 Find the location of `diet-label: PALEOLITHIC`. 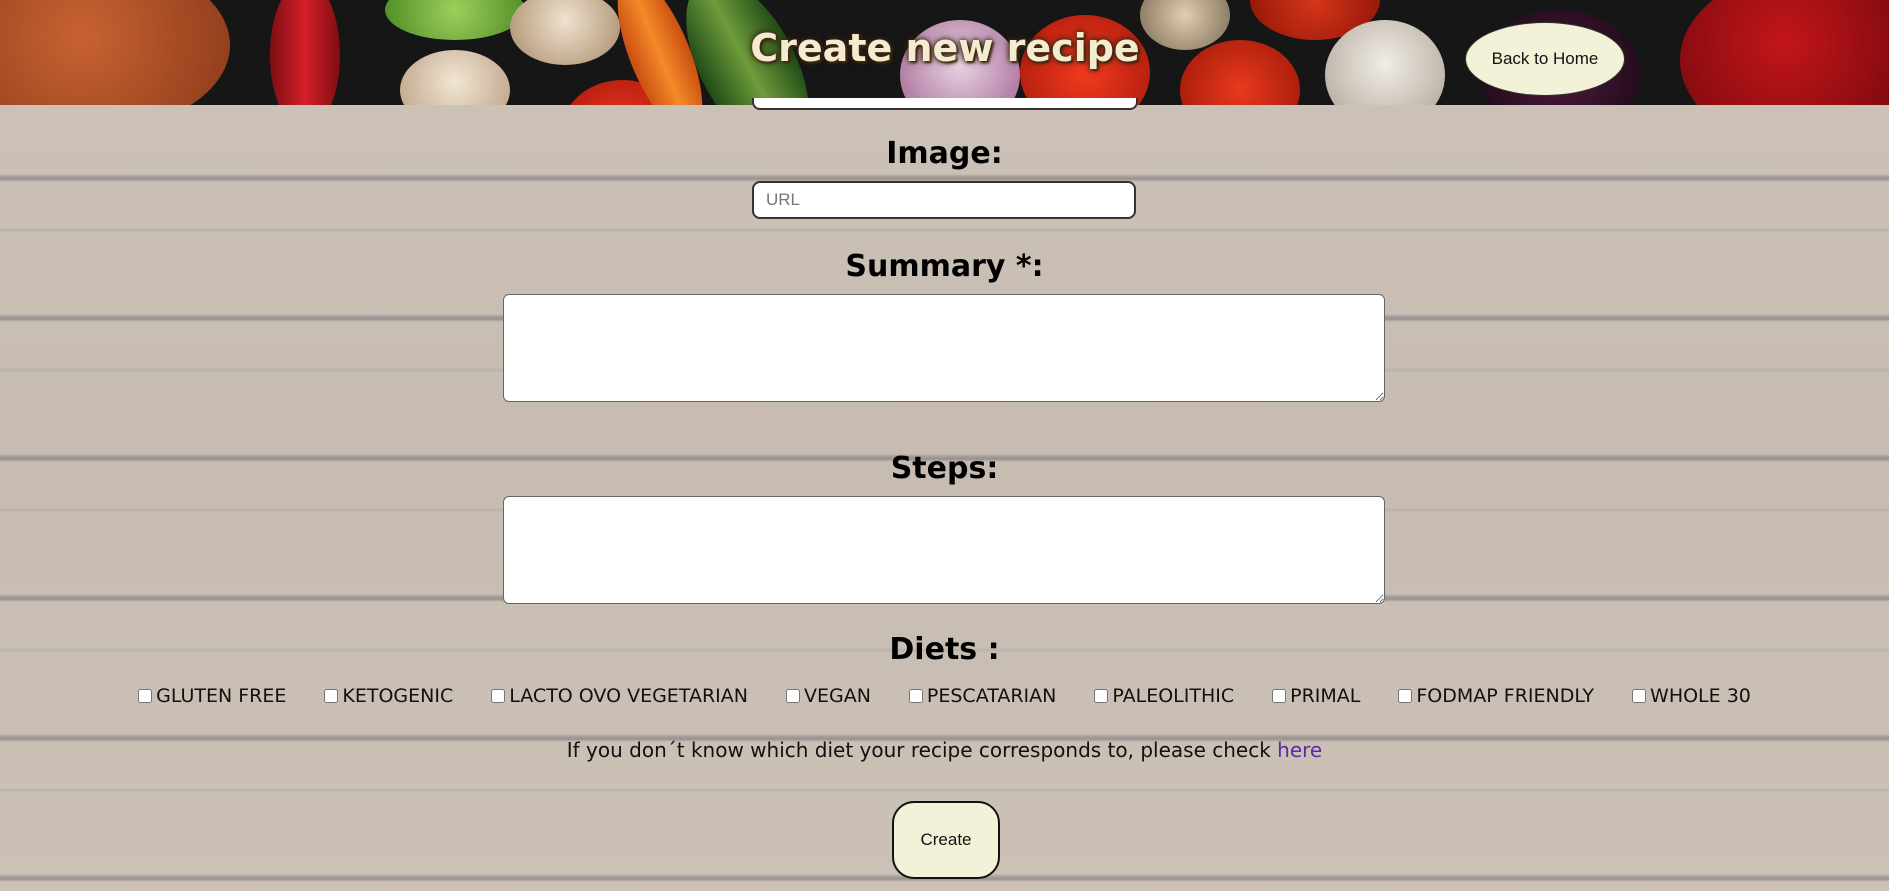

diet-label: PALEOLITHIC is located at coordinates (1173, 696).